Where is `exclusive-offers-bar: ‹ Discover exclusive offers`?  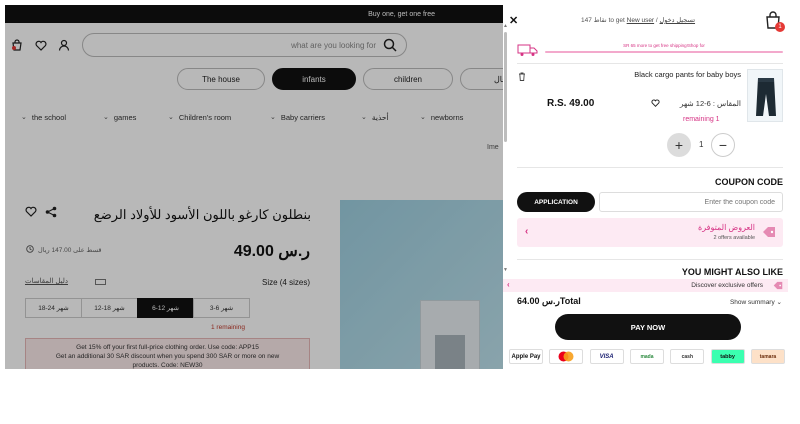 exclusive-offers-bar: ‹ Discover exclusive offers is located at coordinates (645, 285).